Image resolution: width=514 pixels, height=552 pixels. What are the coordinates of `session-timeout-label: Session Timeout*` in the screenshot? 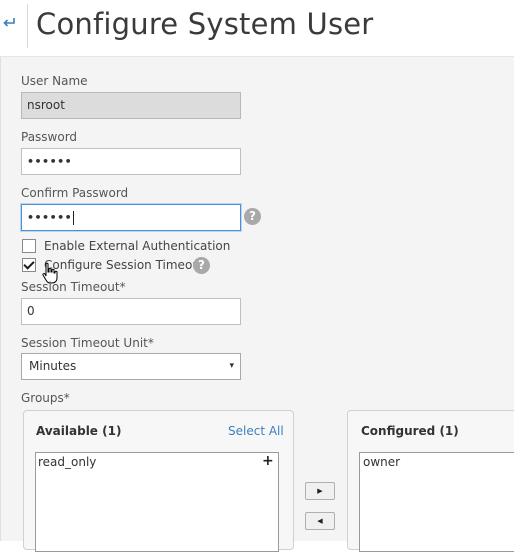 It's located at (73, 287).